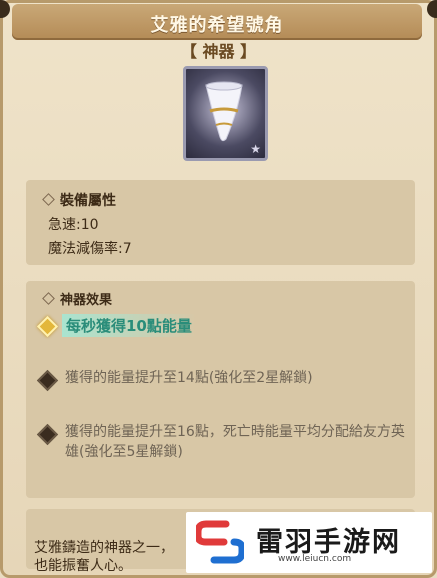 This screenshot has height=578, width=437. Describe the element at coordinates (309, 542) in the screenshot. I see `watermark: 雷羽手游网 www.leiucn.com` at that location.